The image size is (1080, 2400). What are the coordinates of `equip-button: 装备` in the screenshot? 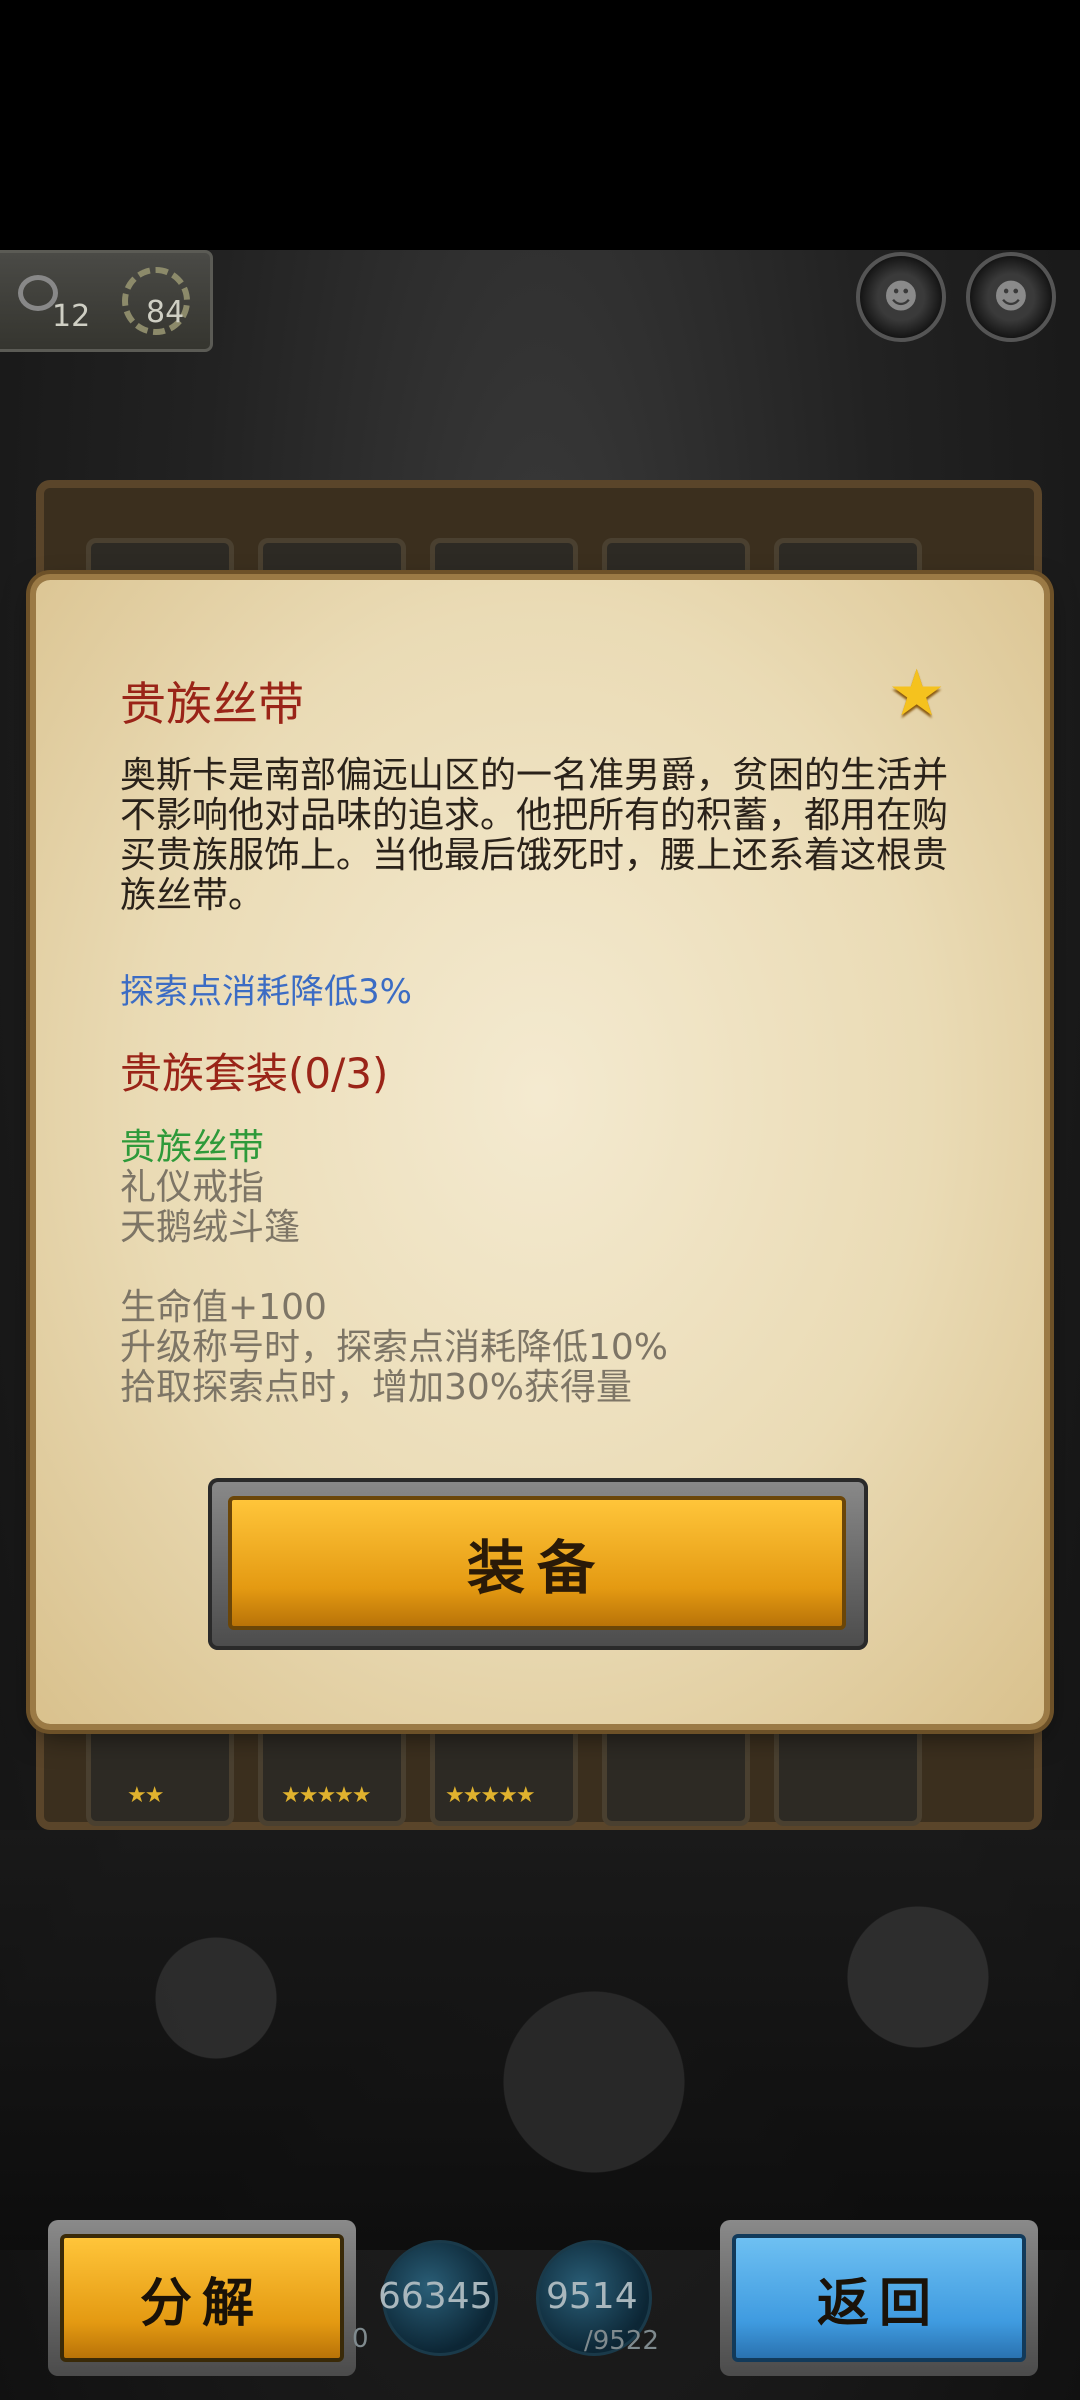 It's located at (537, 1563).